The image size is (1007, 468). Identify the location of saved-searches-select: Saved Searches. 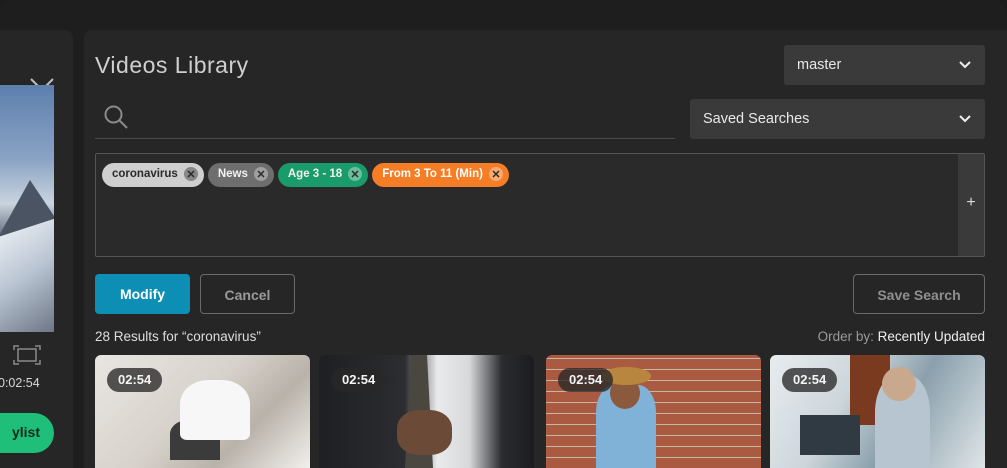
(837, 119).